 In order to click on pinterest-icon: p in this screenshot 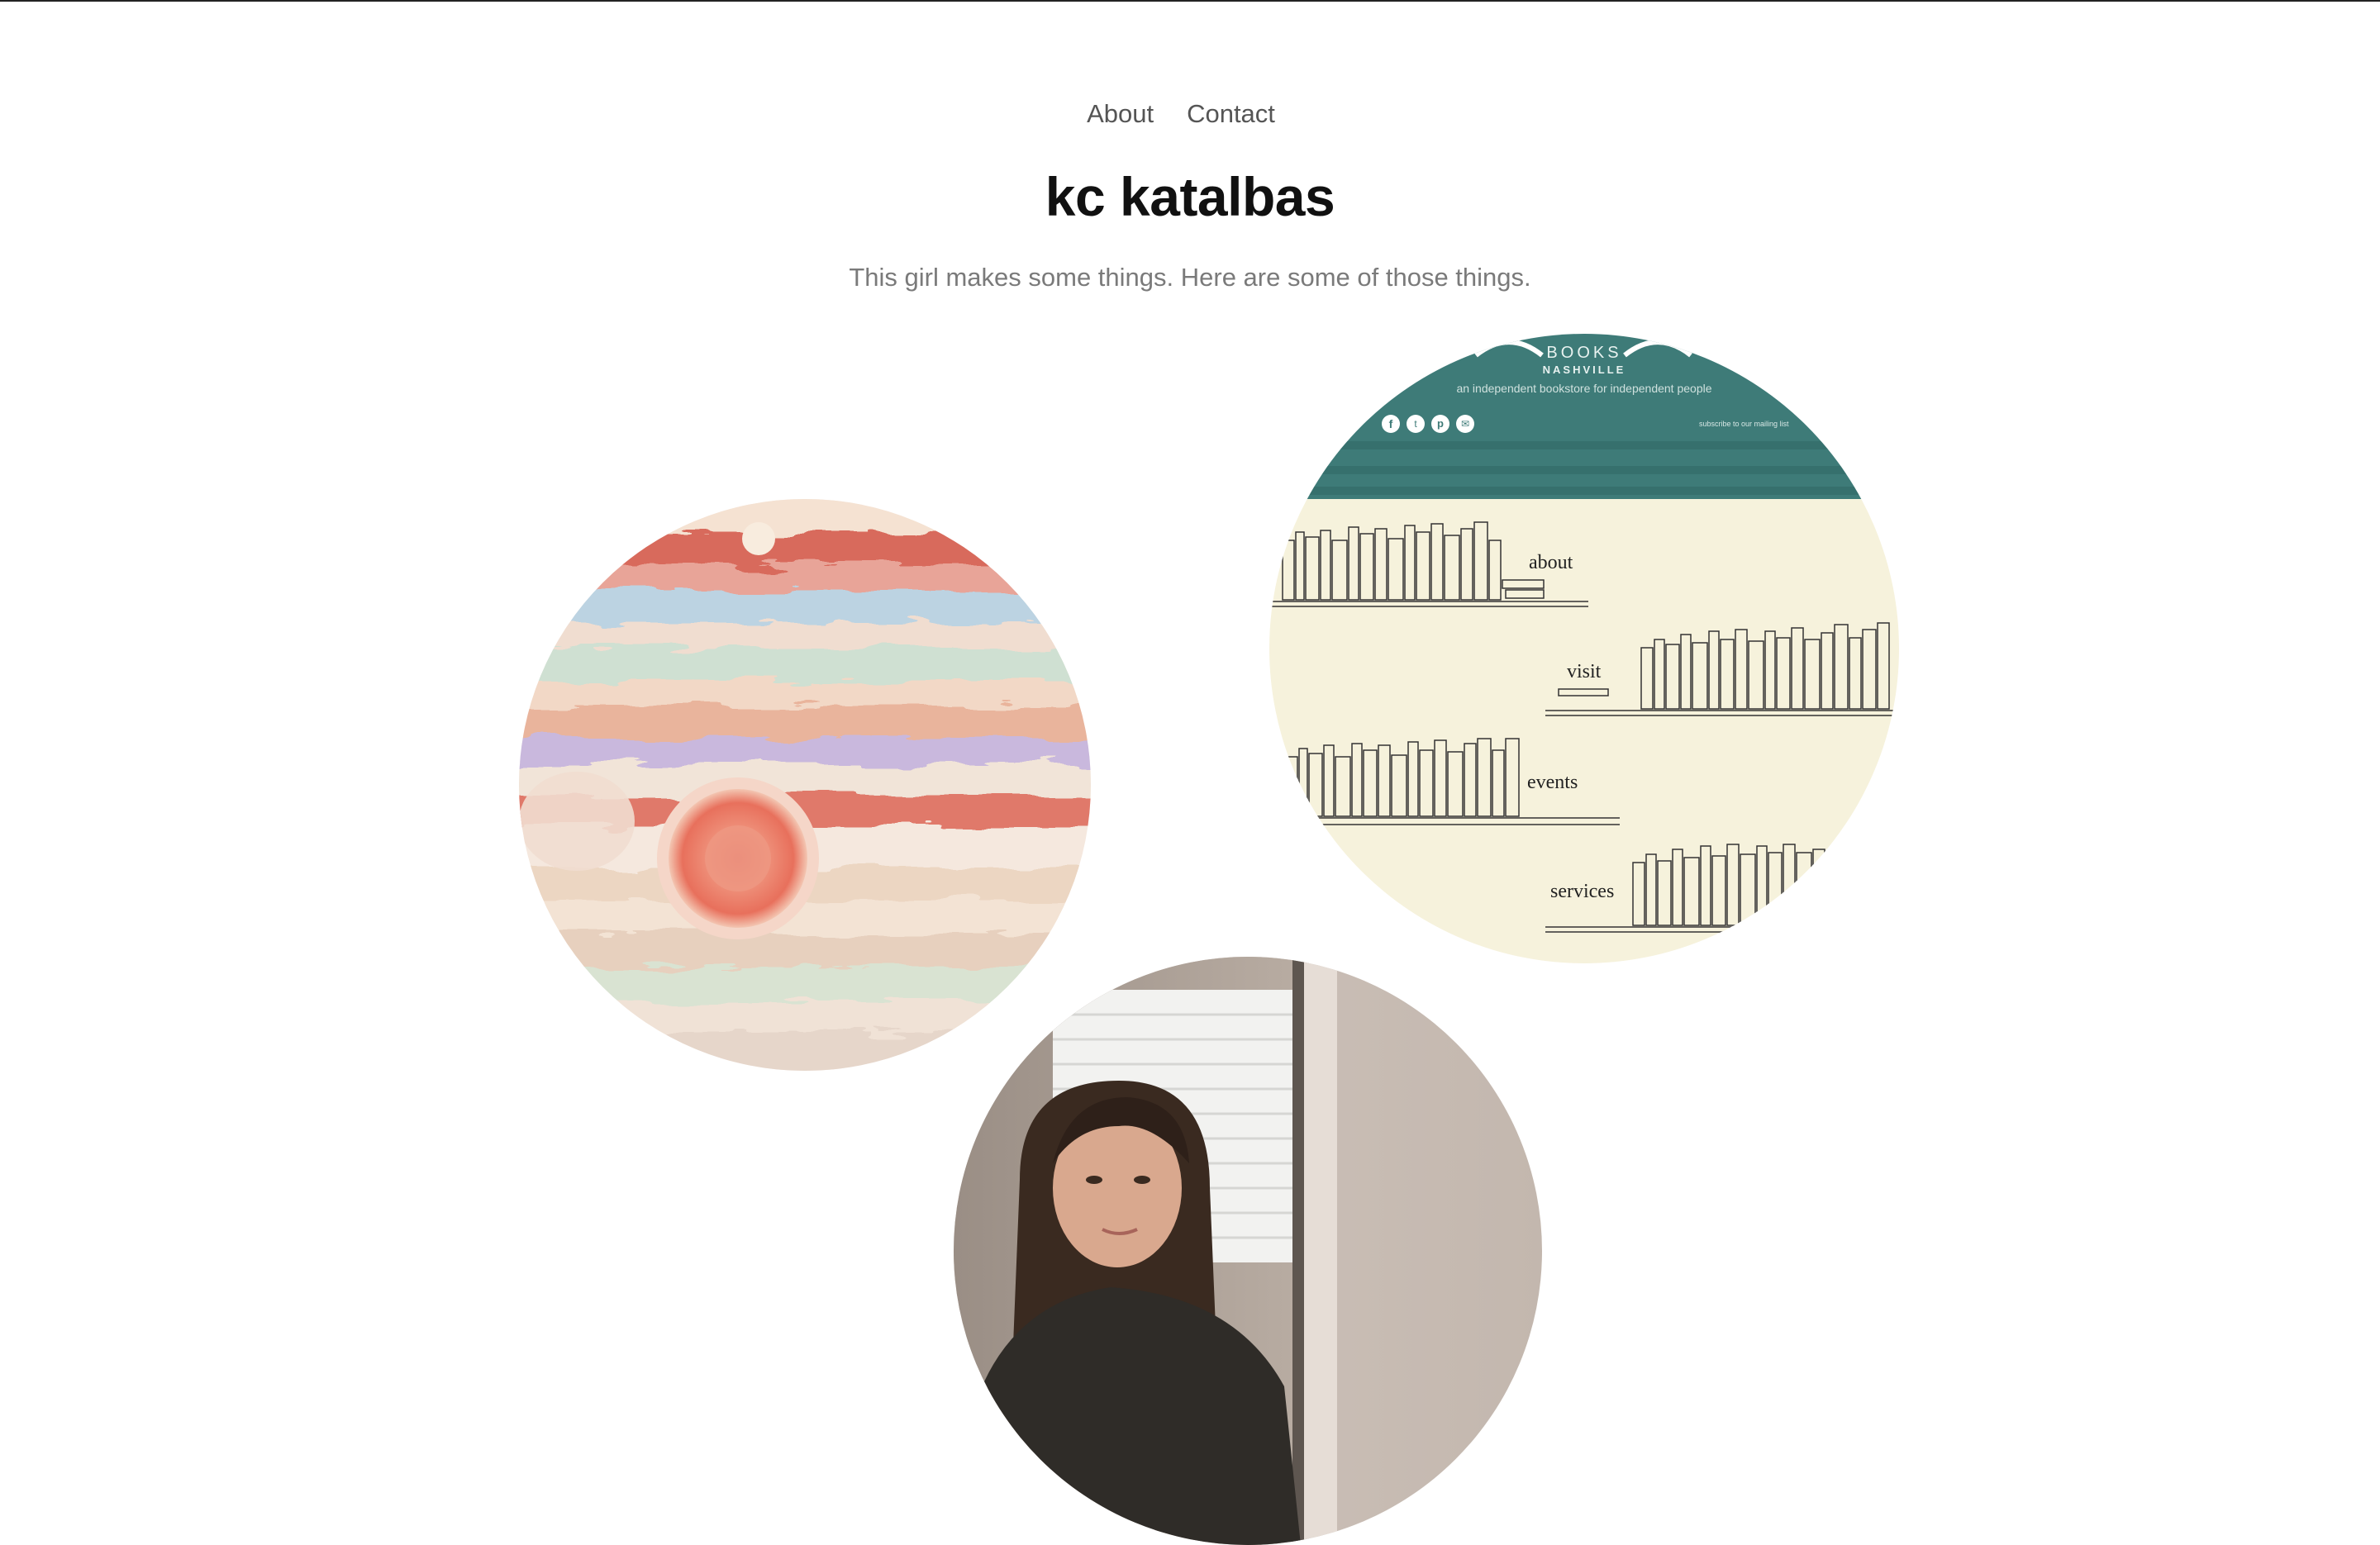, I will do `click(1440, 424)`.